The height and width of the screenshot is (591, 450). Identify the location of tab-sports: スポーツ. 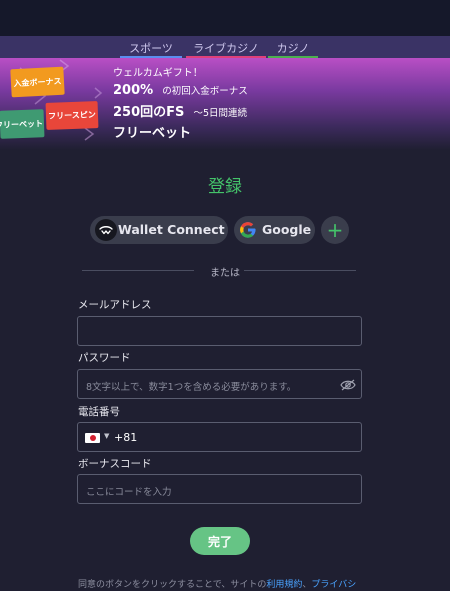
(151, 48).